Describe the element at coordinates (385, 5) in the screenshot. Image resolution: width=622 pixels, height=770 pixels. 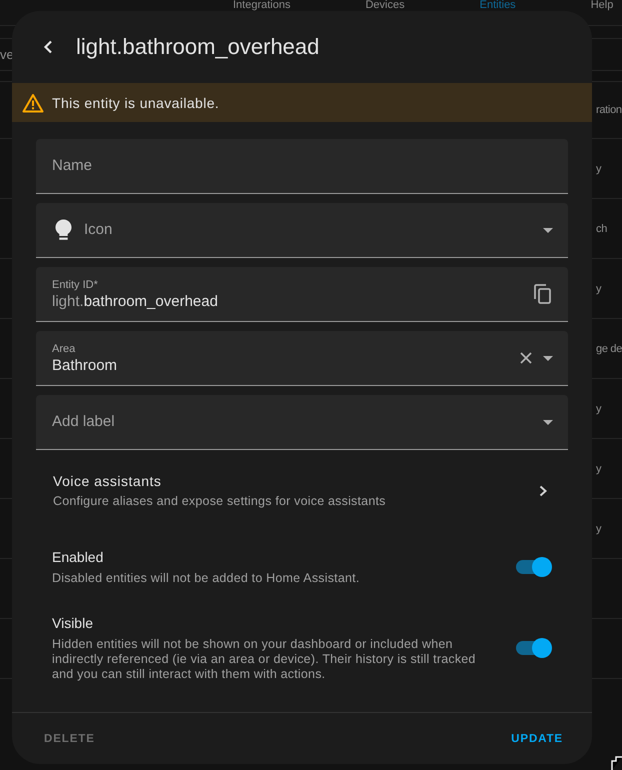
I see `tab: Devices` at that location.